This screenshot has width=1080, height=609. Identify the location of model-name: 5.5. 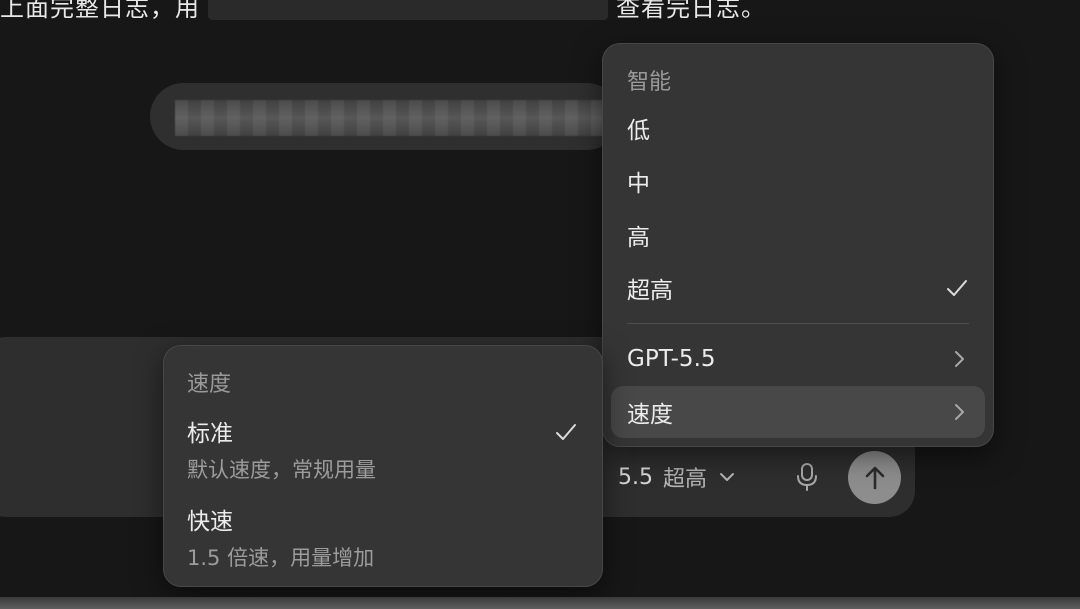
(635, 477).